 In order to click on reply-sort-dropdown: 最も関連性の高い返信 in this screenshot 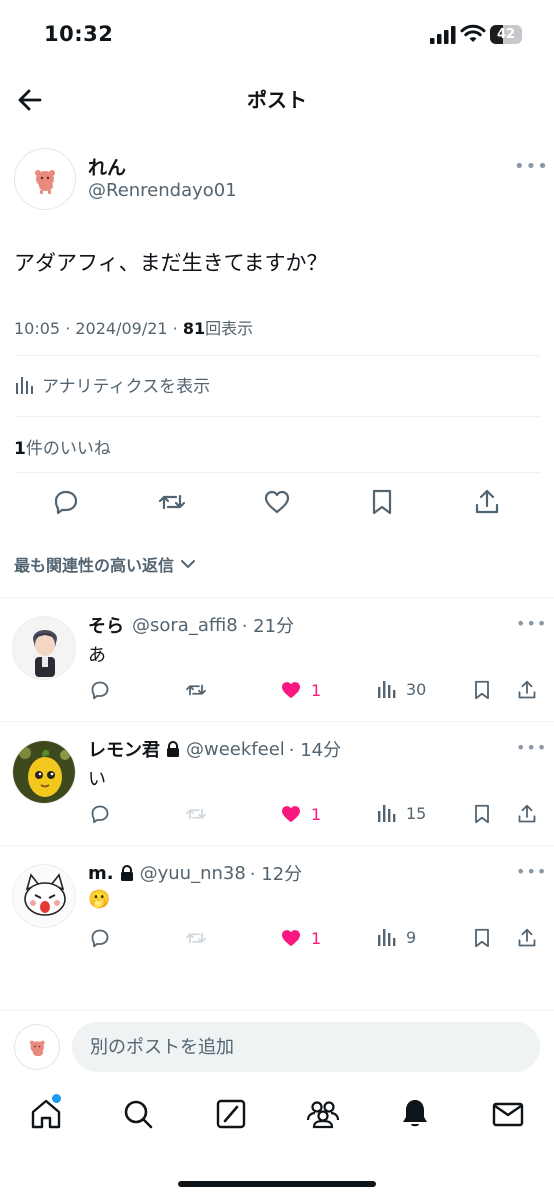, I will do `click(105, 564)`.